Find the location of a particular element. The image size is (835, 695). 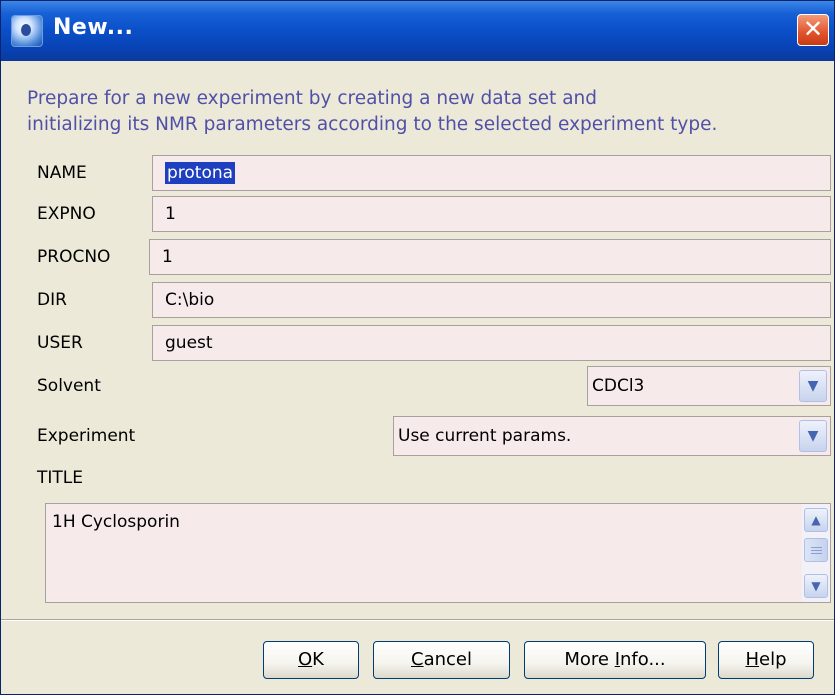

user-input: guest is located at coordinates (491, 343).